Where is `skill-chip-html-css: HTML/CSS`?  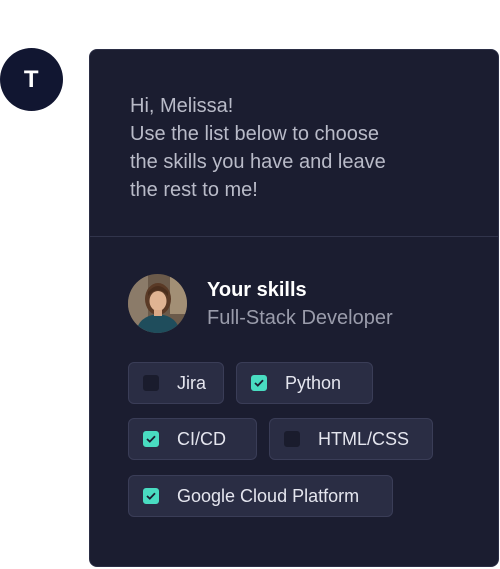
skill-chip-html-css: HTML/CSS is located at coordinates (351, 439).